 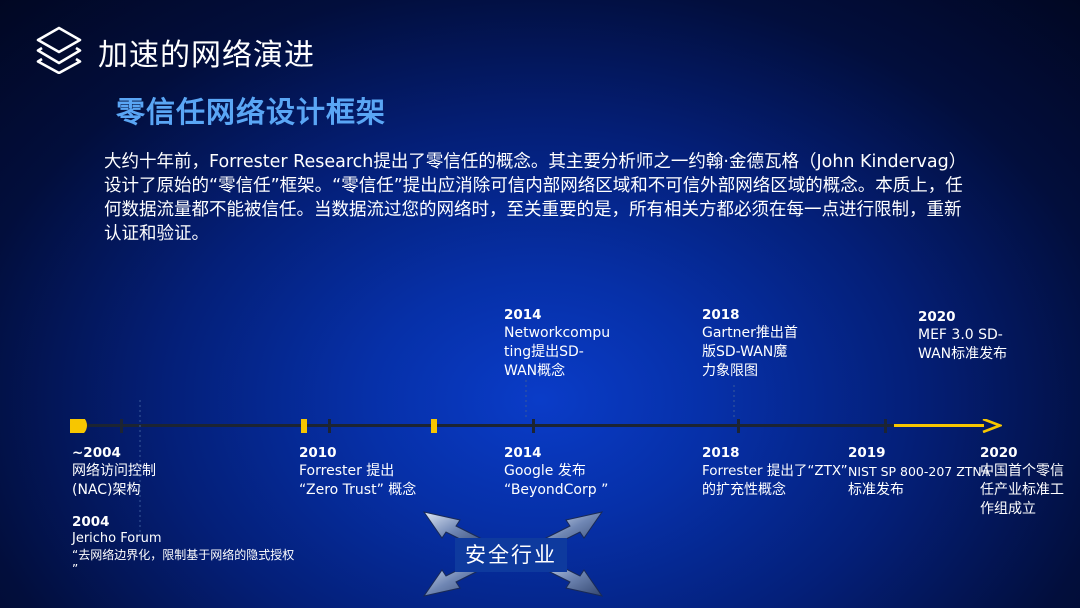 What do you see at coordinates (75, 569) in the screenshot?
I see `event-line: ”` at bounding box center [75, 569].